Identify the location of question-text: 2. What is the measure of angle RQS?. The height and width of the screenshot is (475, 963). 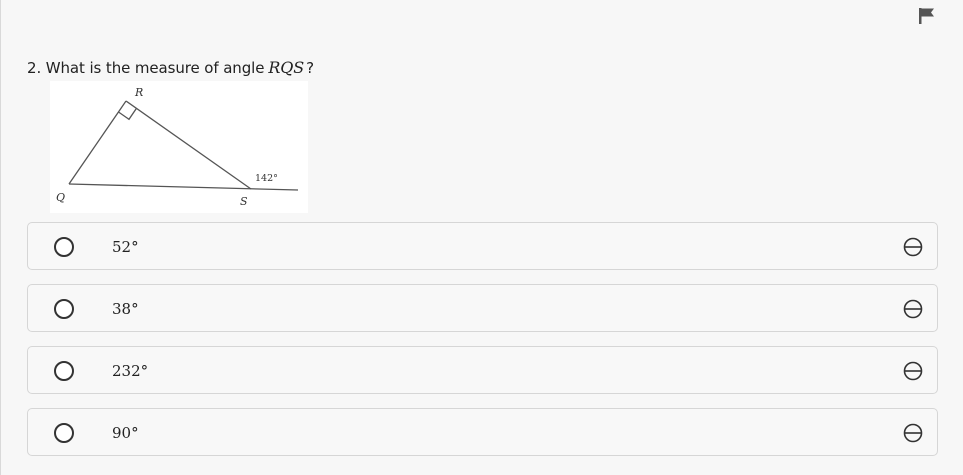
(170, 67).